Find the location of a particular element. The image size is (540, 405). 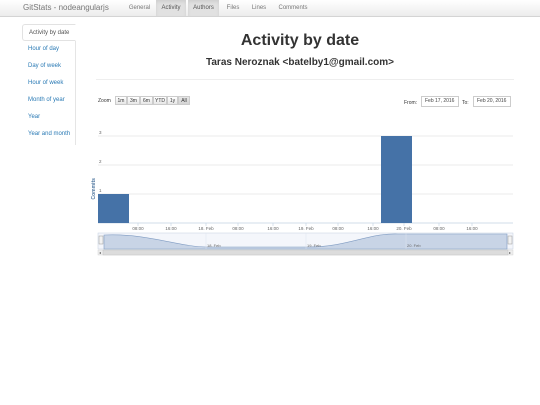

to-label: To: is located at coordinates (465, 103).